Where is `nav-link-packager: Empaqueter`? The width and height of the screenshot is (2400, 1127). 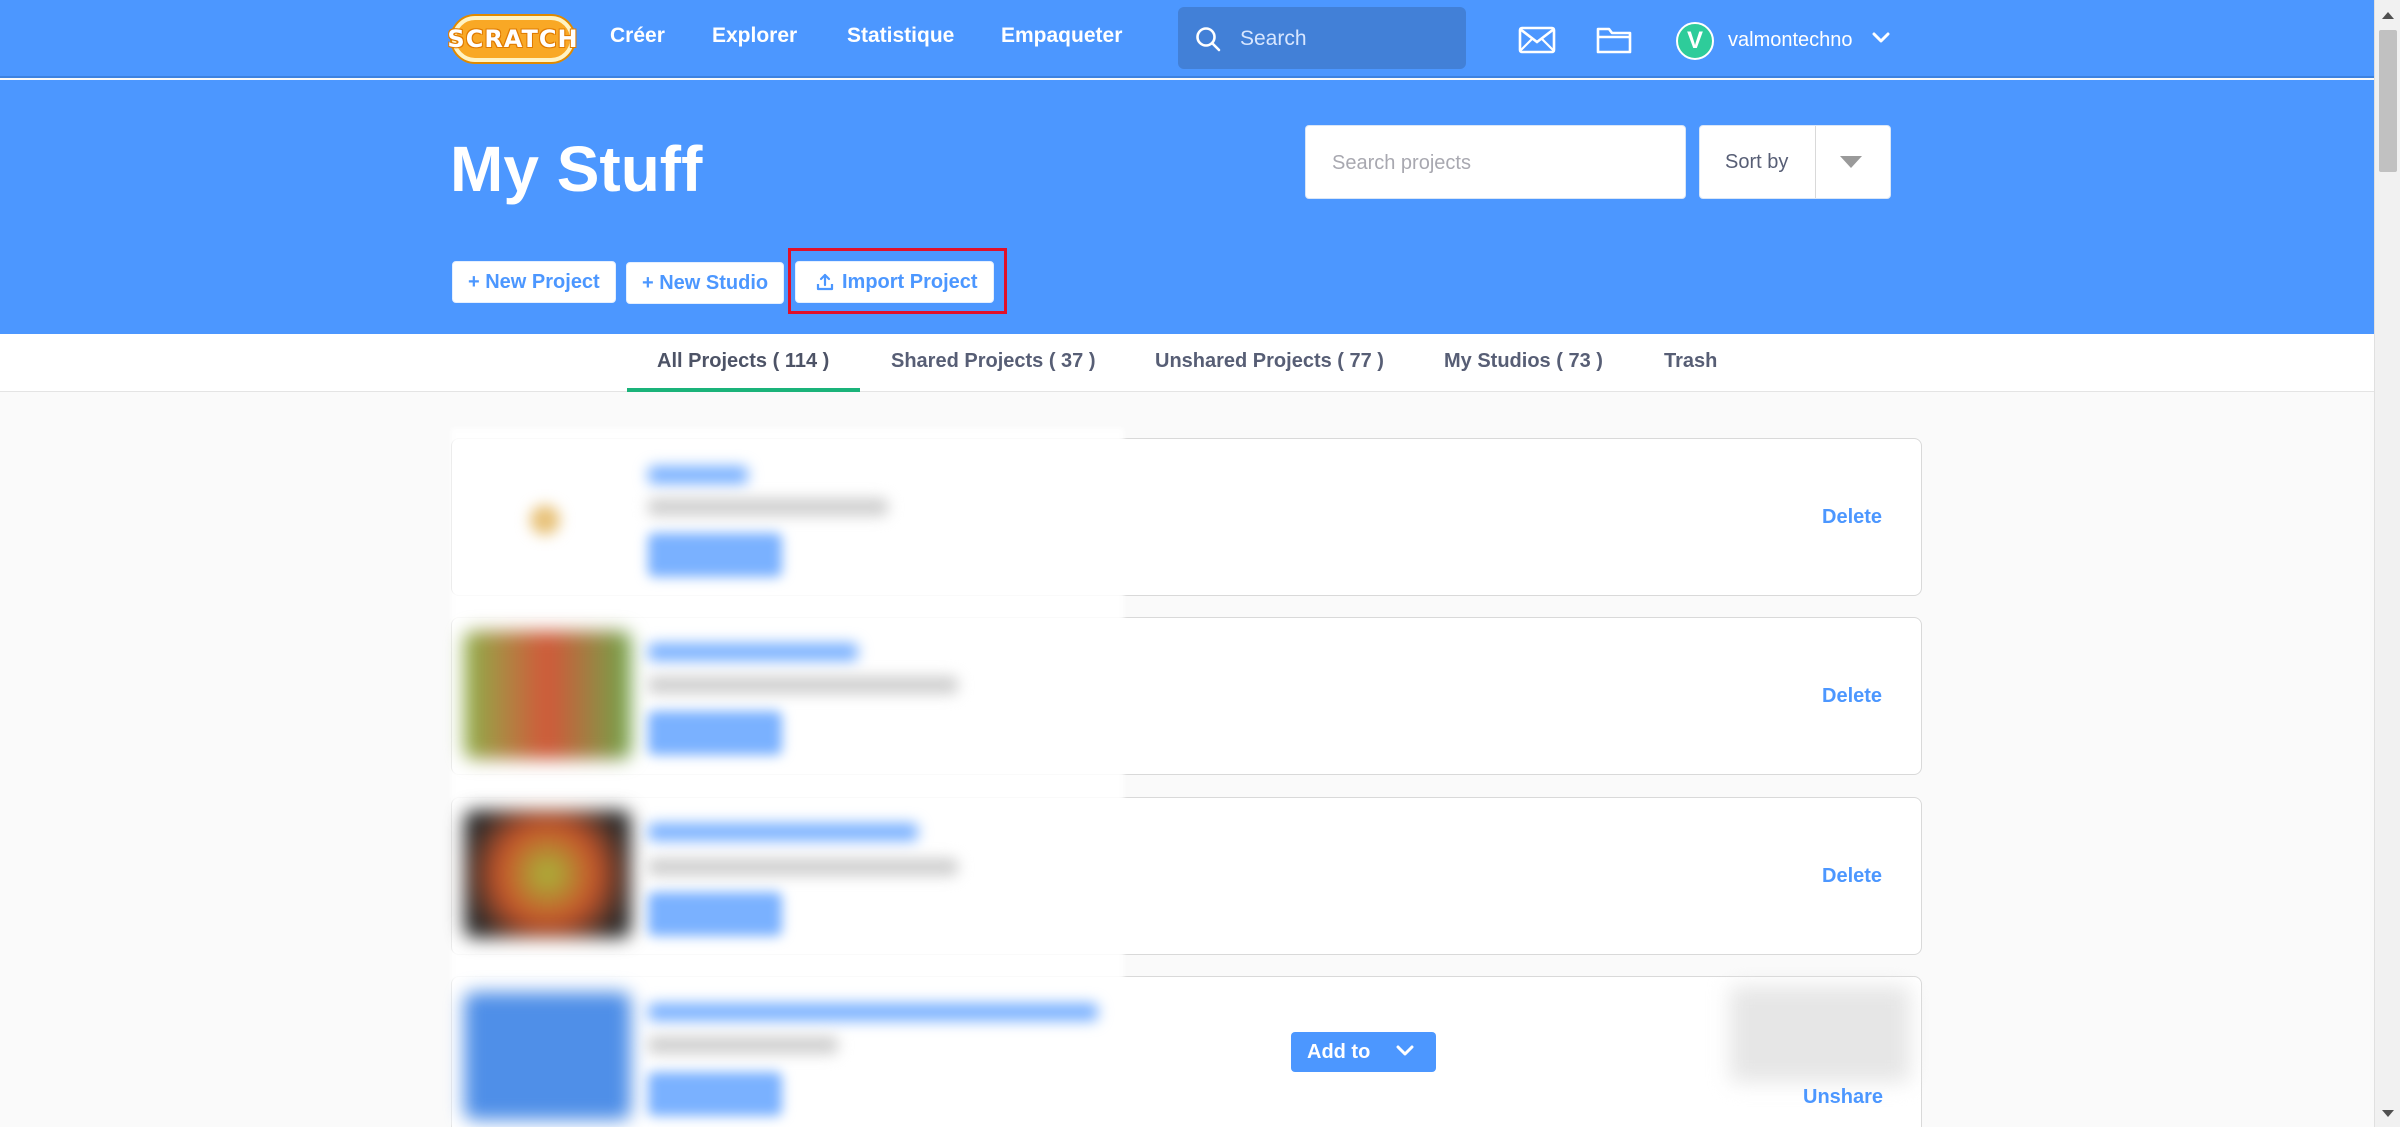 nav-link-packager: Empaqueter is located at coordinates (1061, 36).